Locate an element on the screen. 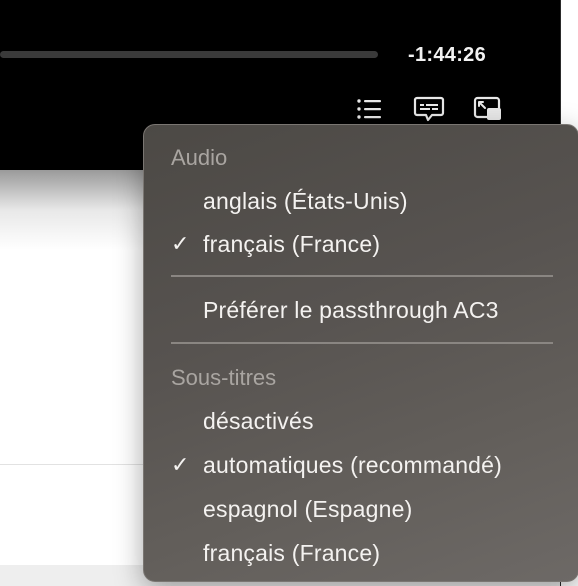 The height and width of the screenshot is (586, 578). subtitle-option-off: désactivés is located at coordinates (361, 421).